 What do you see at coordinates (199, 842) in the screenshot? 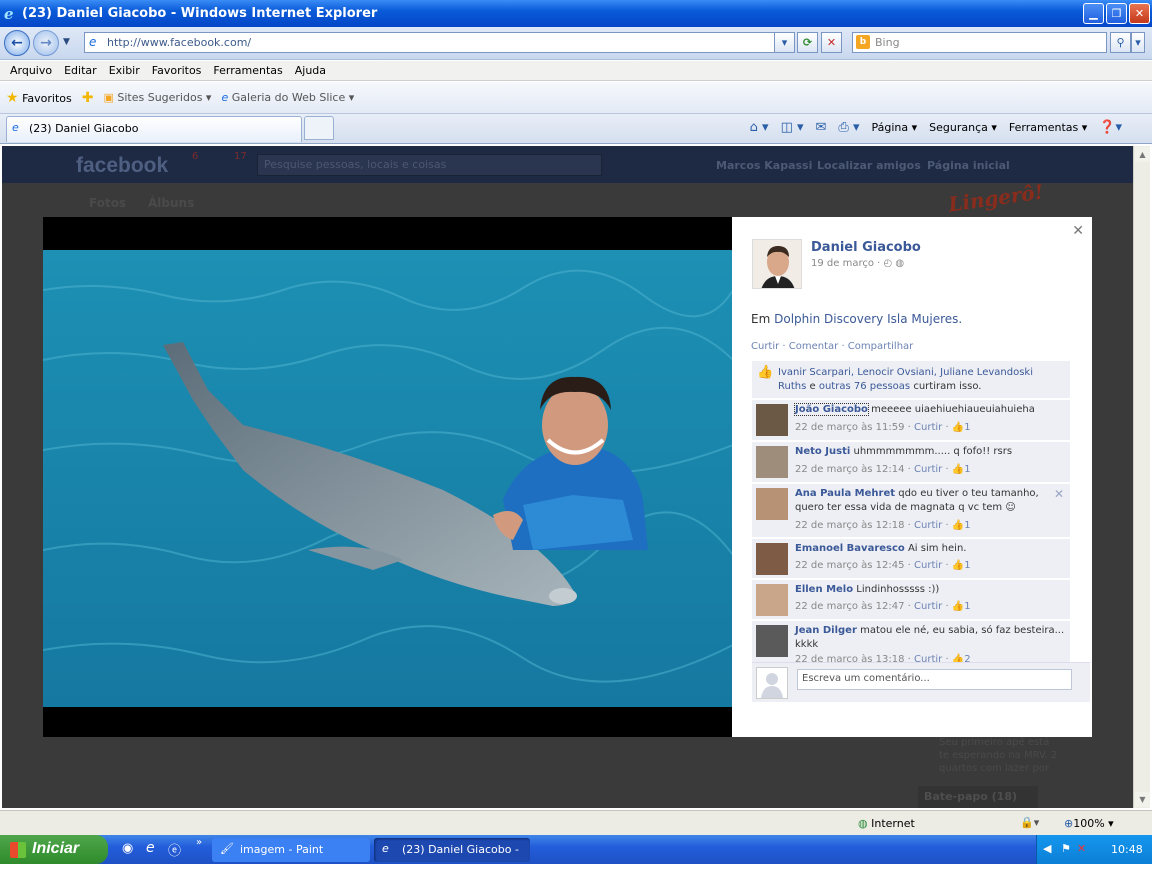
I see `quicklaunch-more-icon: »` at bounding box center [199, 842].